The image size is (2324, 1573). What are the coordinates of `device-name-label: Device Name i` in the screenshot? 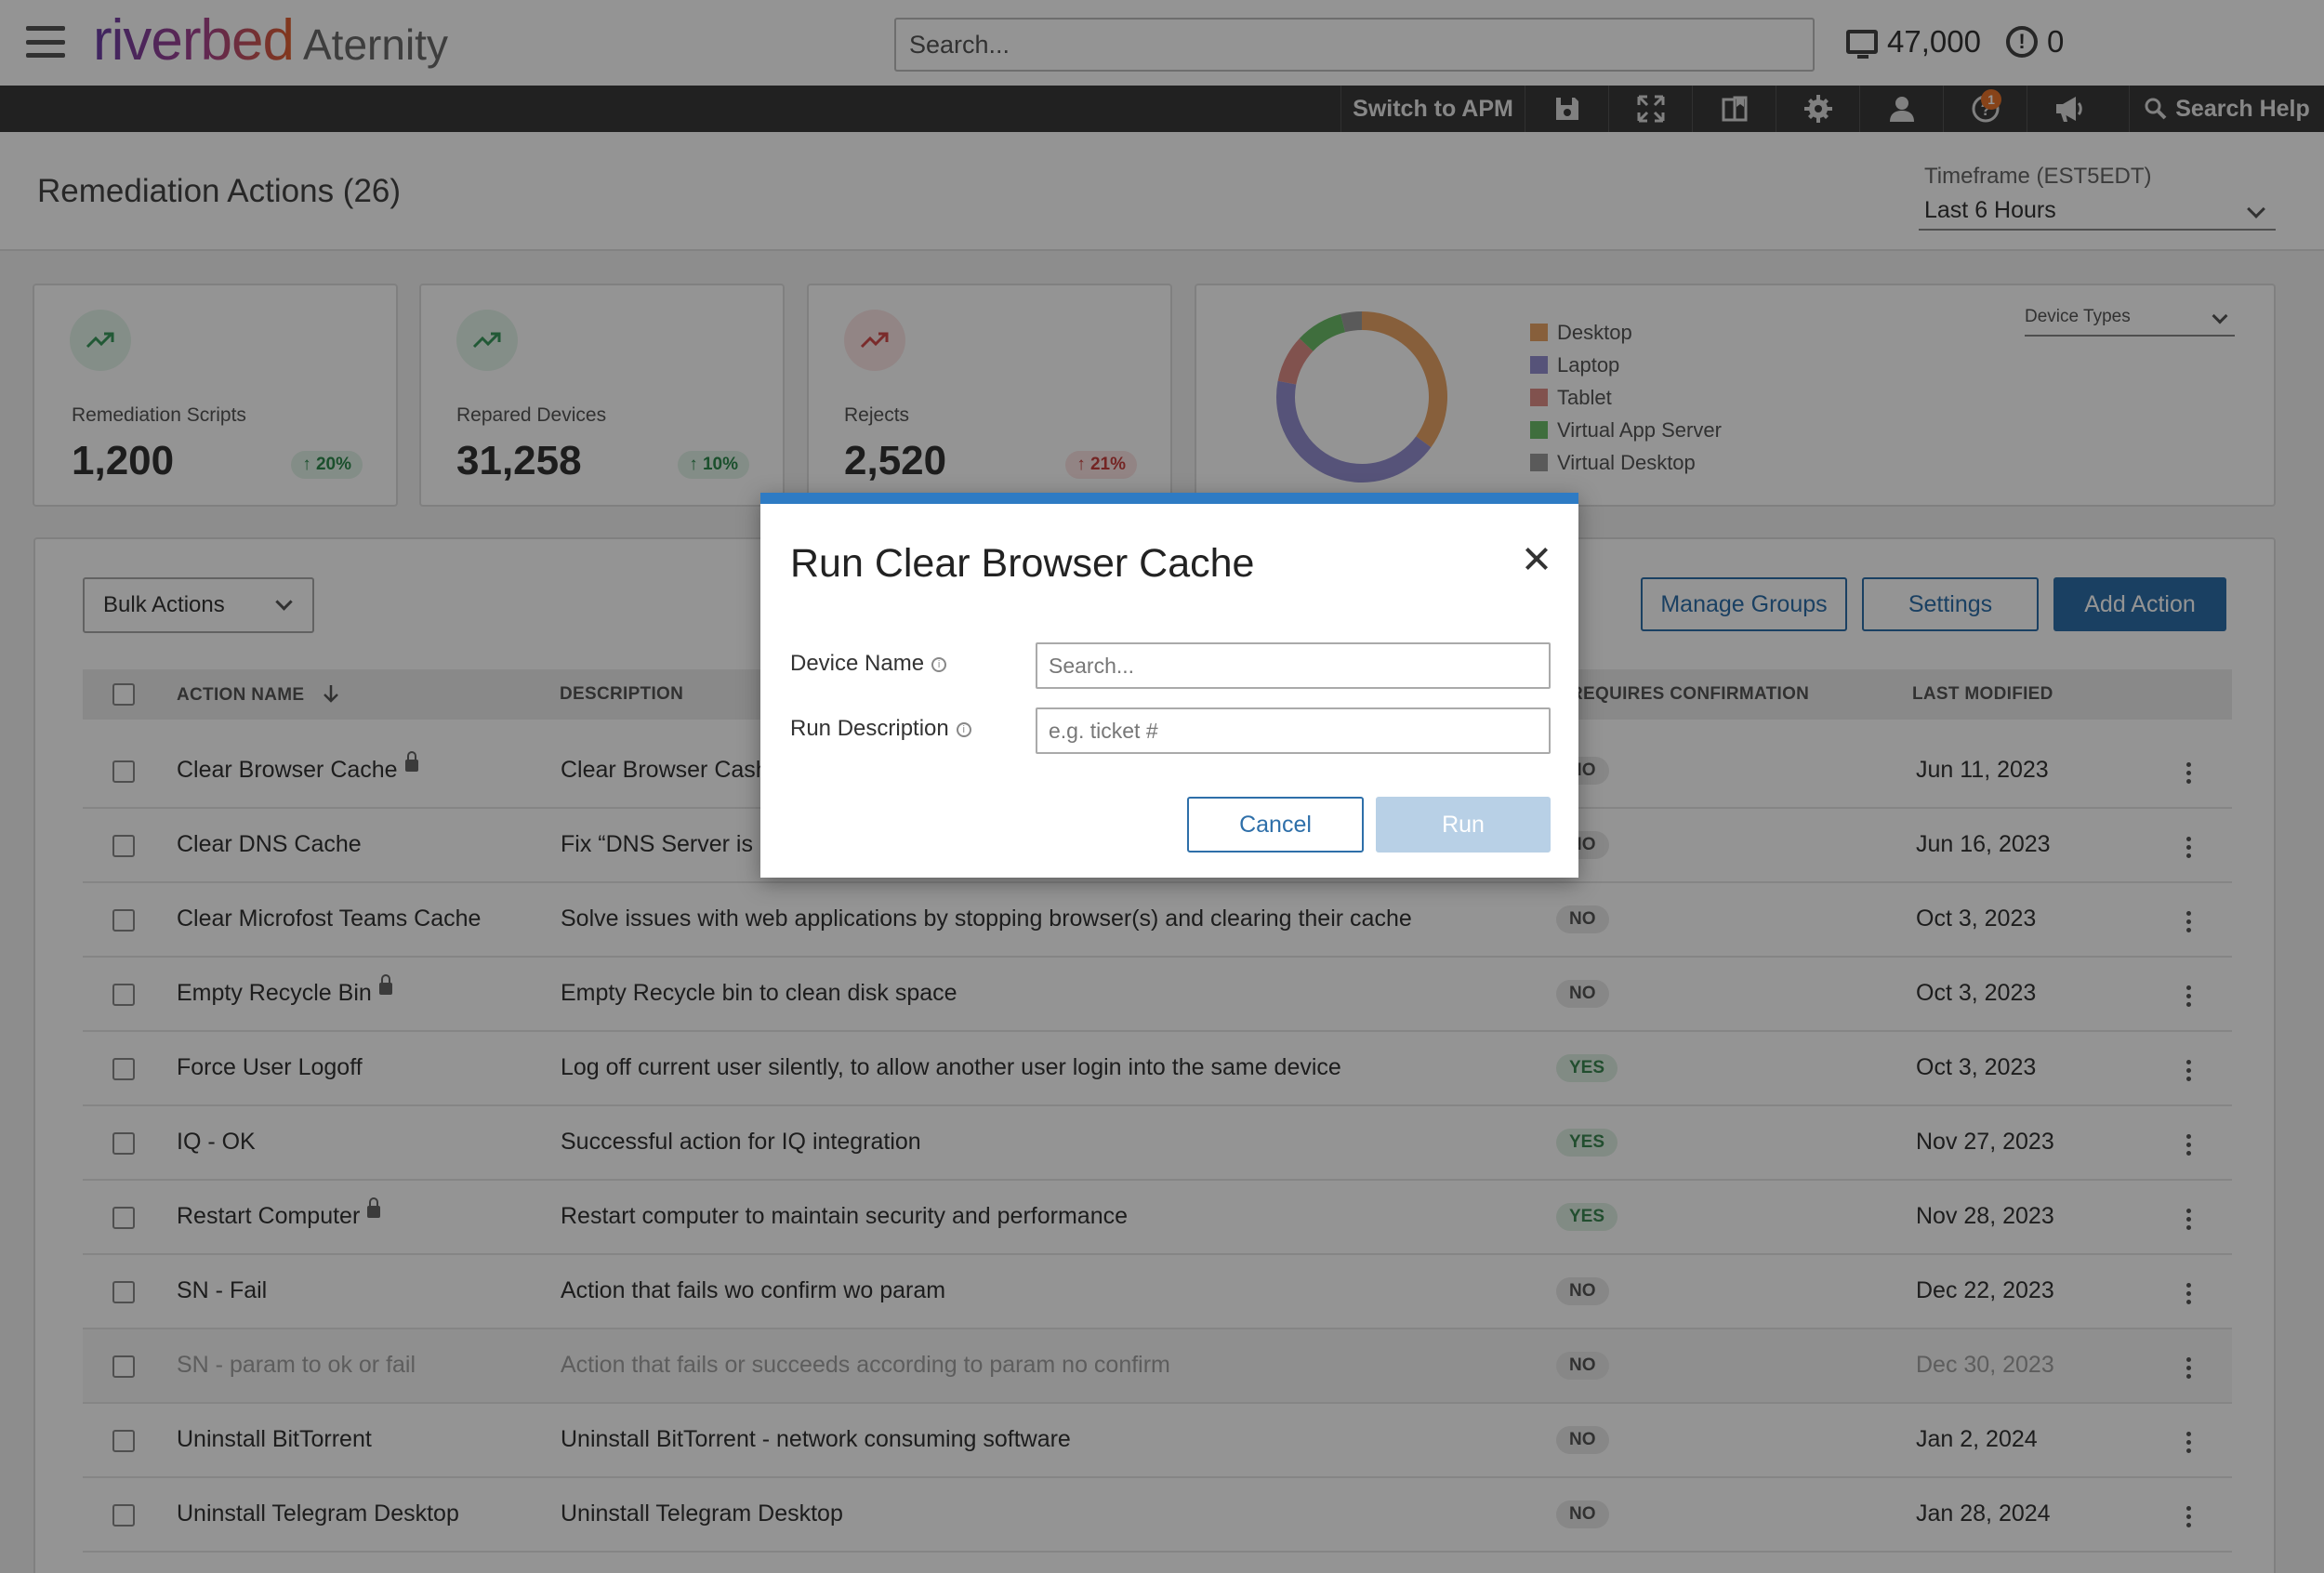 It's located at (868, 664).